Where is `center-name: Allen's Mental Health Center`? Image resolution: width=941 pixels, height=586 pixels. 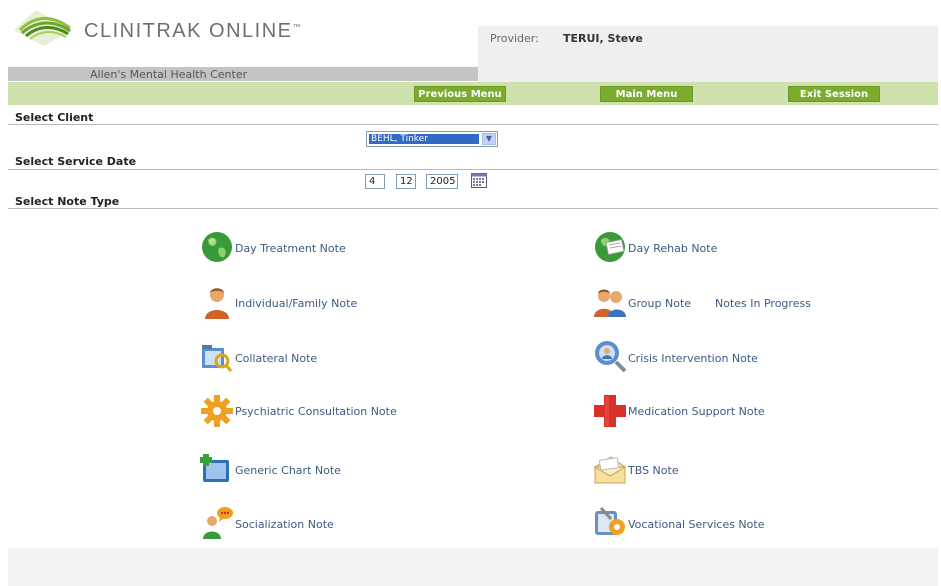
center-name: Allen's Mental Health Center is located at coordinates (169, 74).